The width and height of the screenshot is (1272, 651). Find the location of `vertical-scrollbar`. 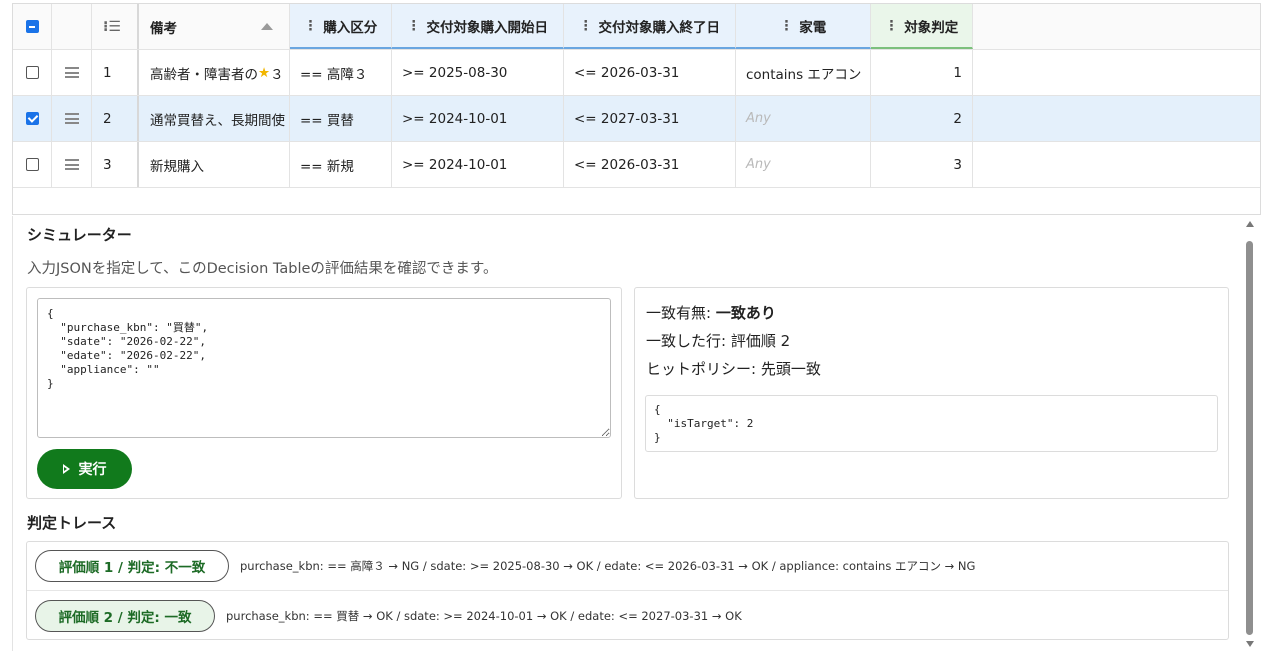

vertical-scrollbar is located at coordinates (1250, 434).